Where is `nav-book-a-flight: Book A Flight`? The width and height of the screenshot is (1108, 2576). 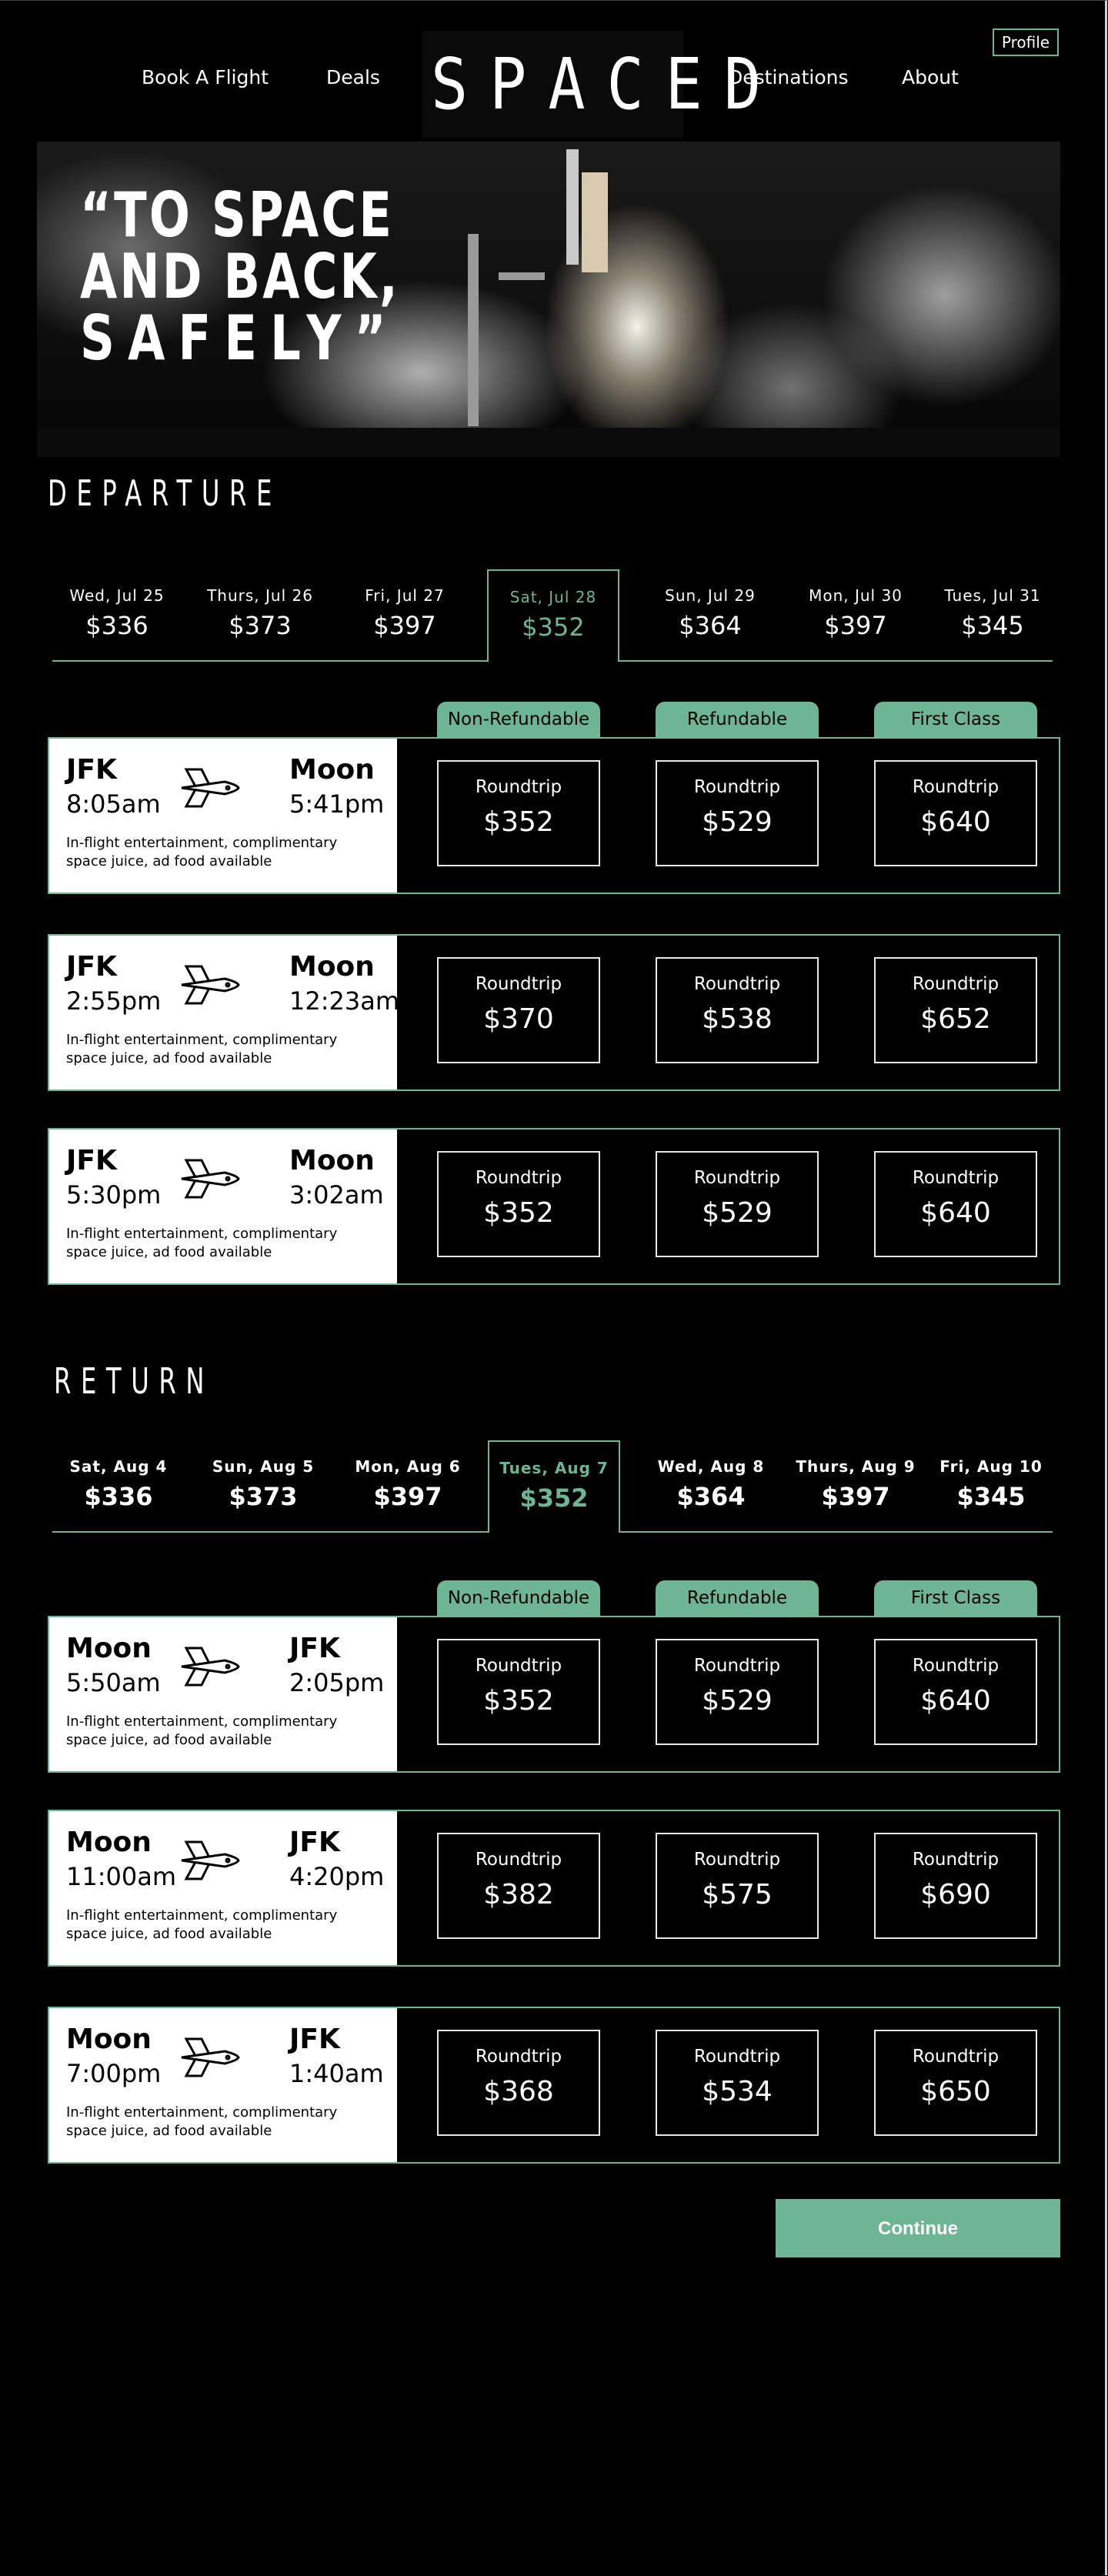
nav-book-a-flight: Book A Flight is located at coordinates (205, 77).